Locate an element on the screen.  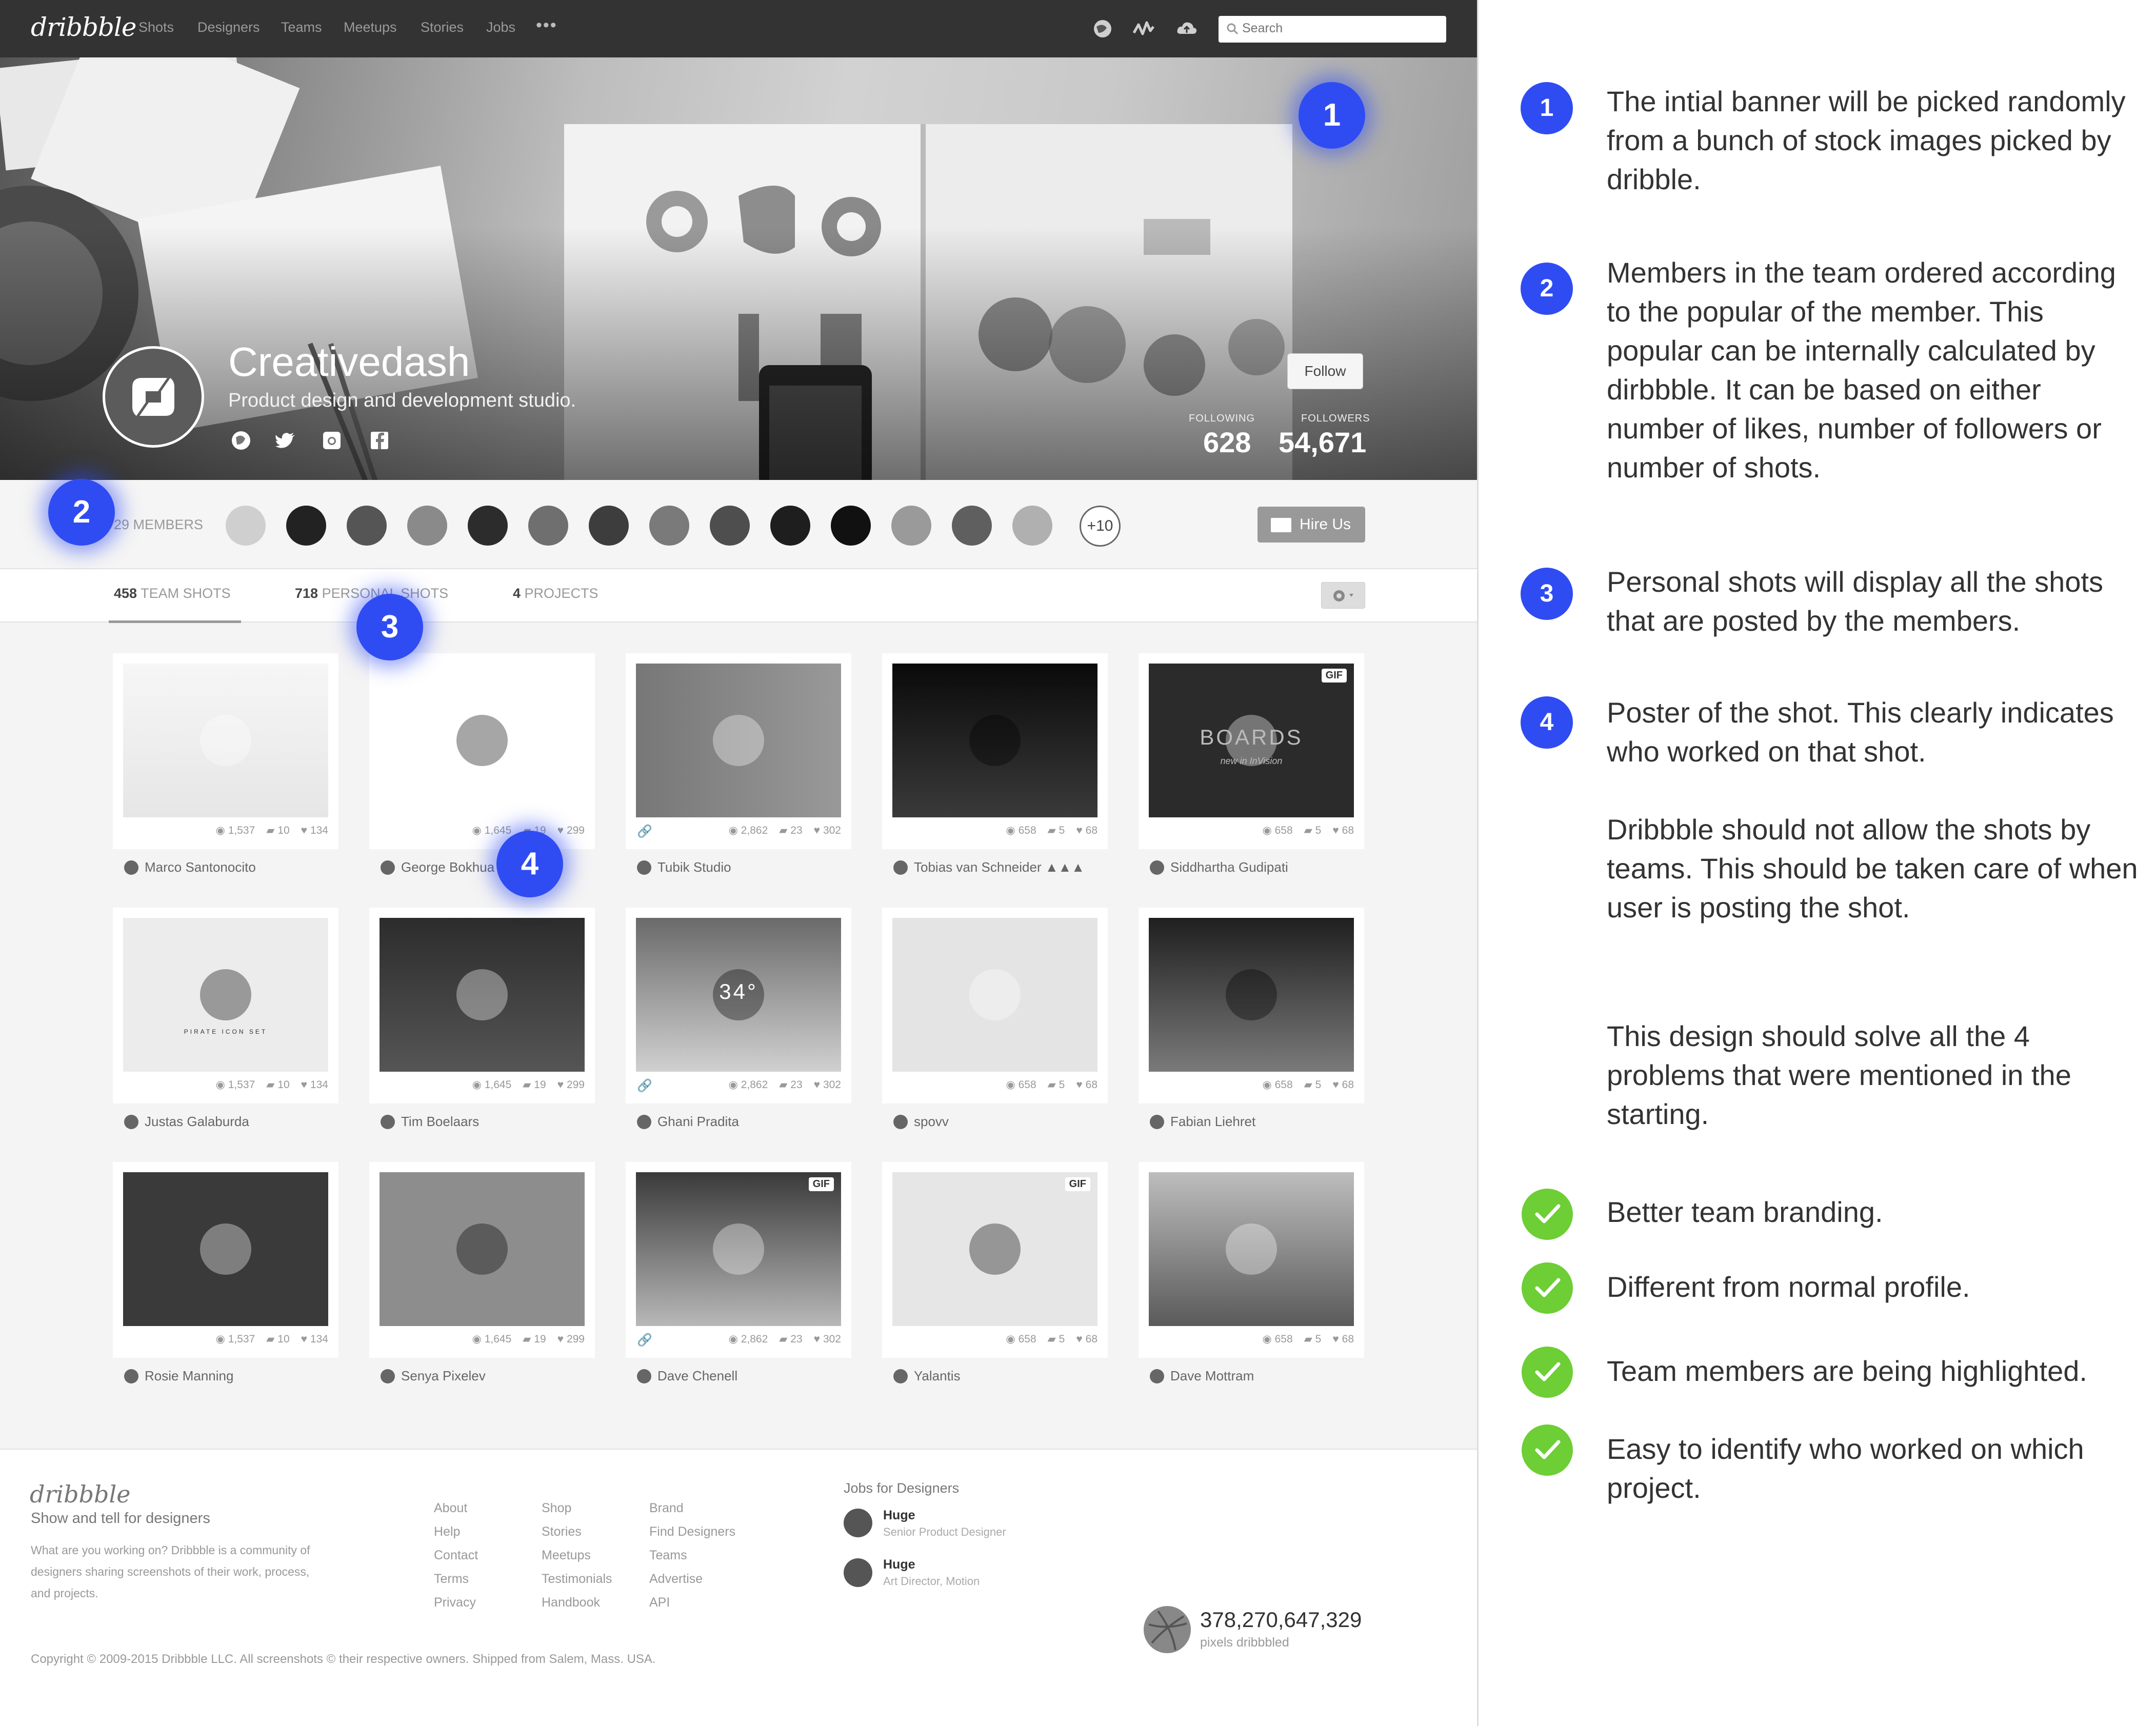
search-input is located at coordinates (1339, 28).